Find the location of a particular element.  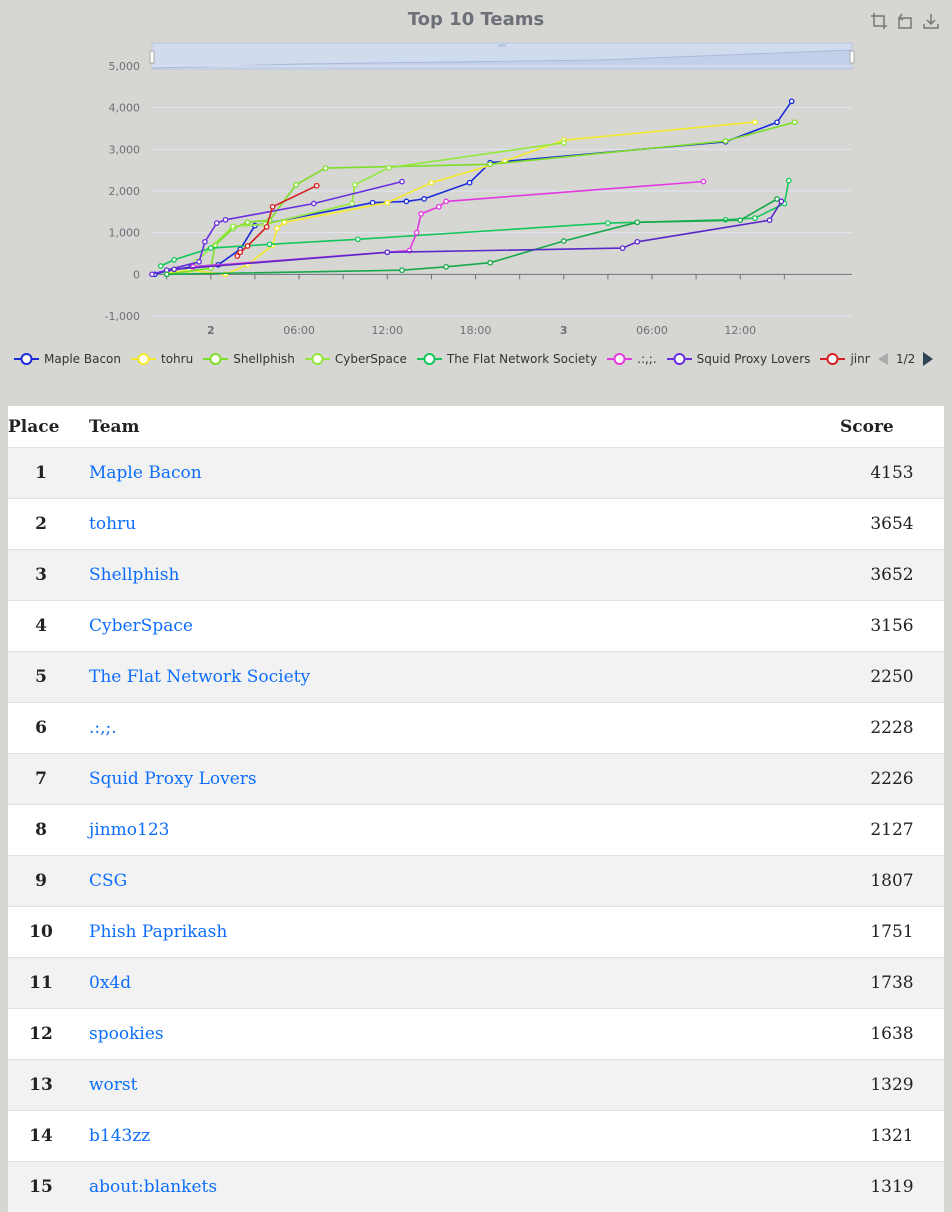

team-link: Squid Proxy Lovers is located at coordinates (173, 779).